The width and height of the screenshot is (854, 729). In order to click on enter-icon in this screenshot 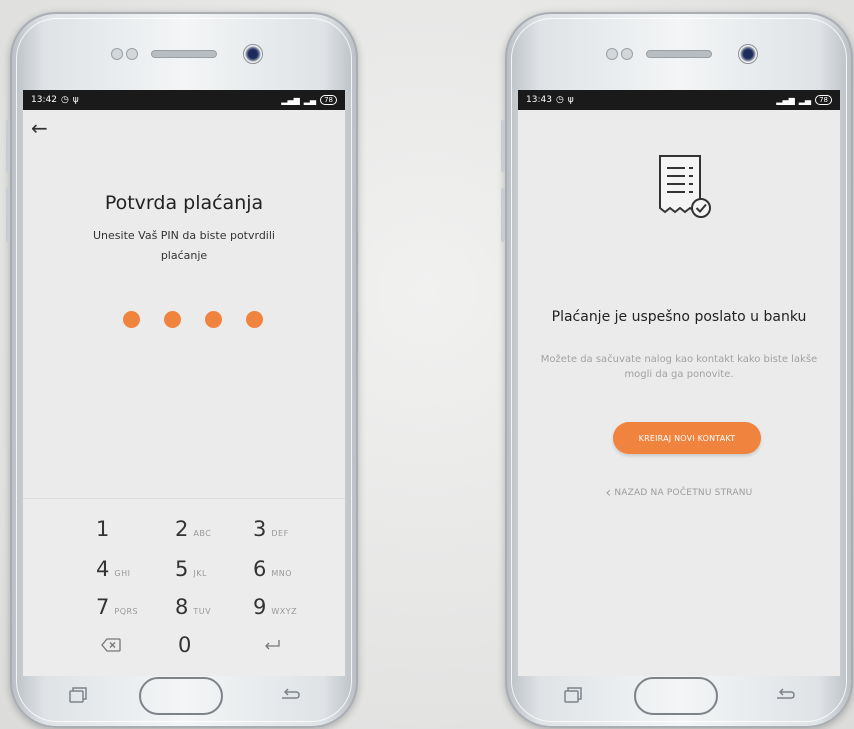, I will do `click(272, 645)`.